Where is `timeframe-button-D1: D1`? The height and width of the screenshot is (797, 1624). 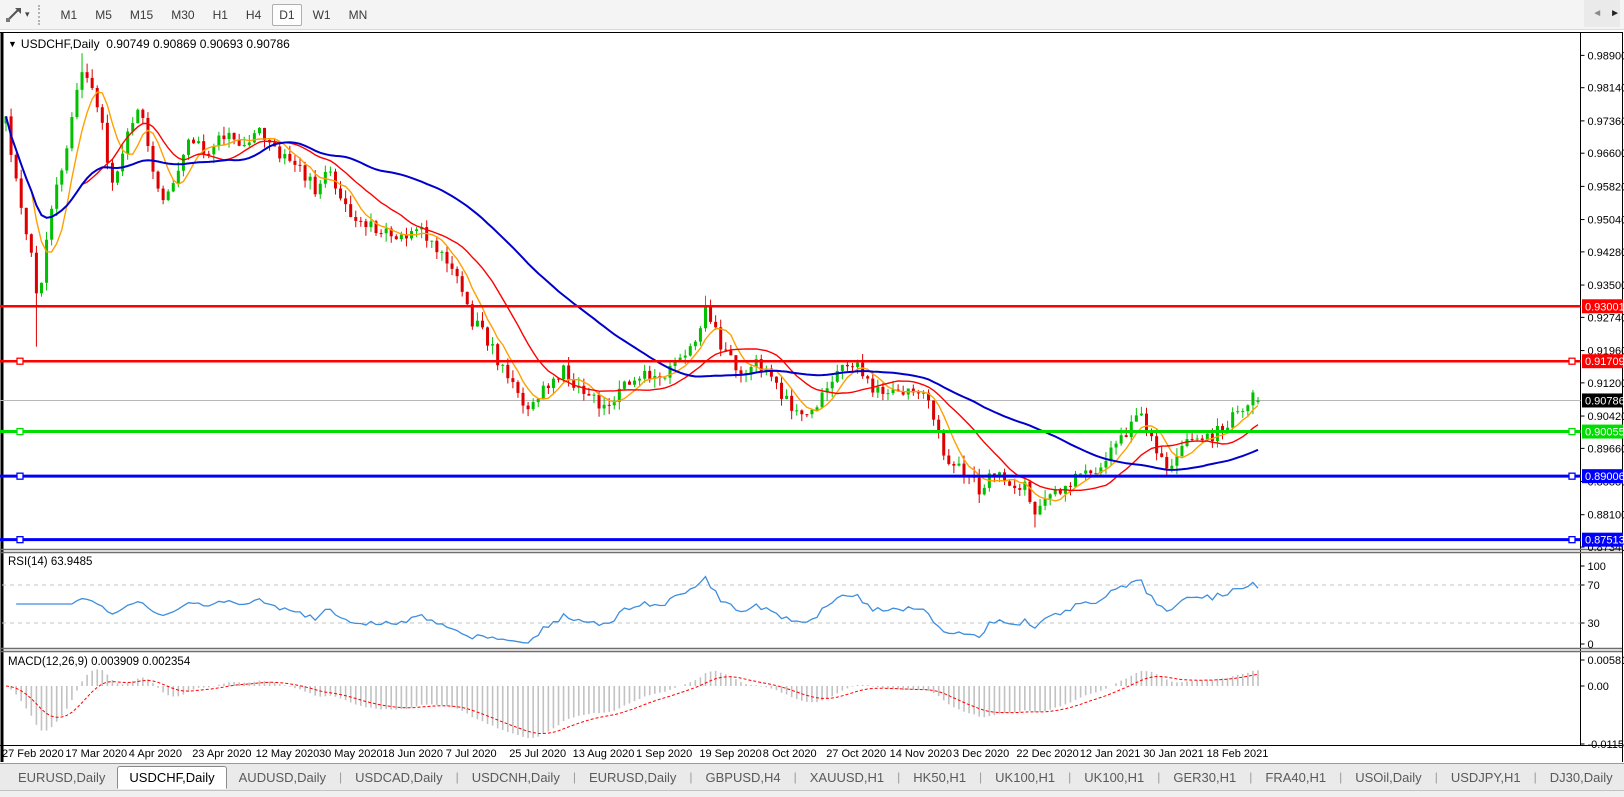 timeframe-button-D1: D1 is located at coordinates (287, 14).